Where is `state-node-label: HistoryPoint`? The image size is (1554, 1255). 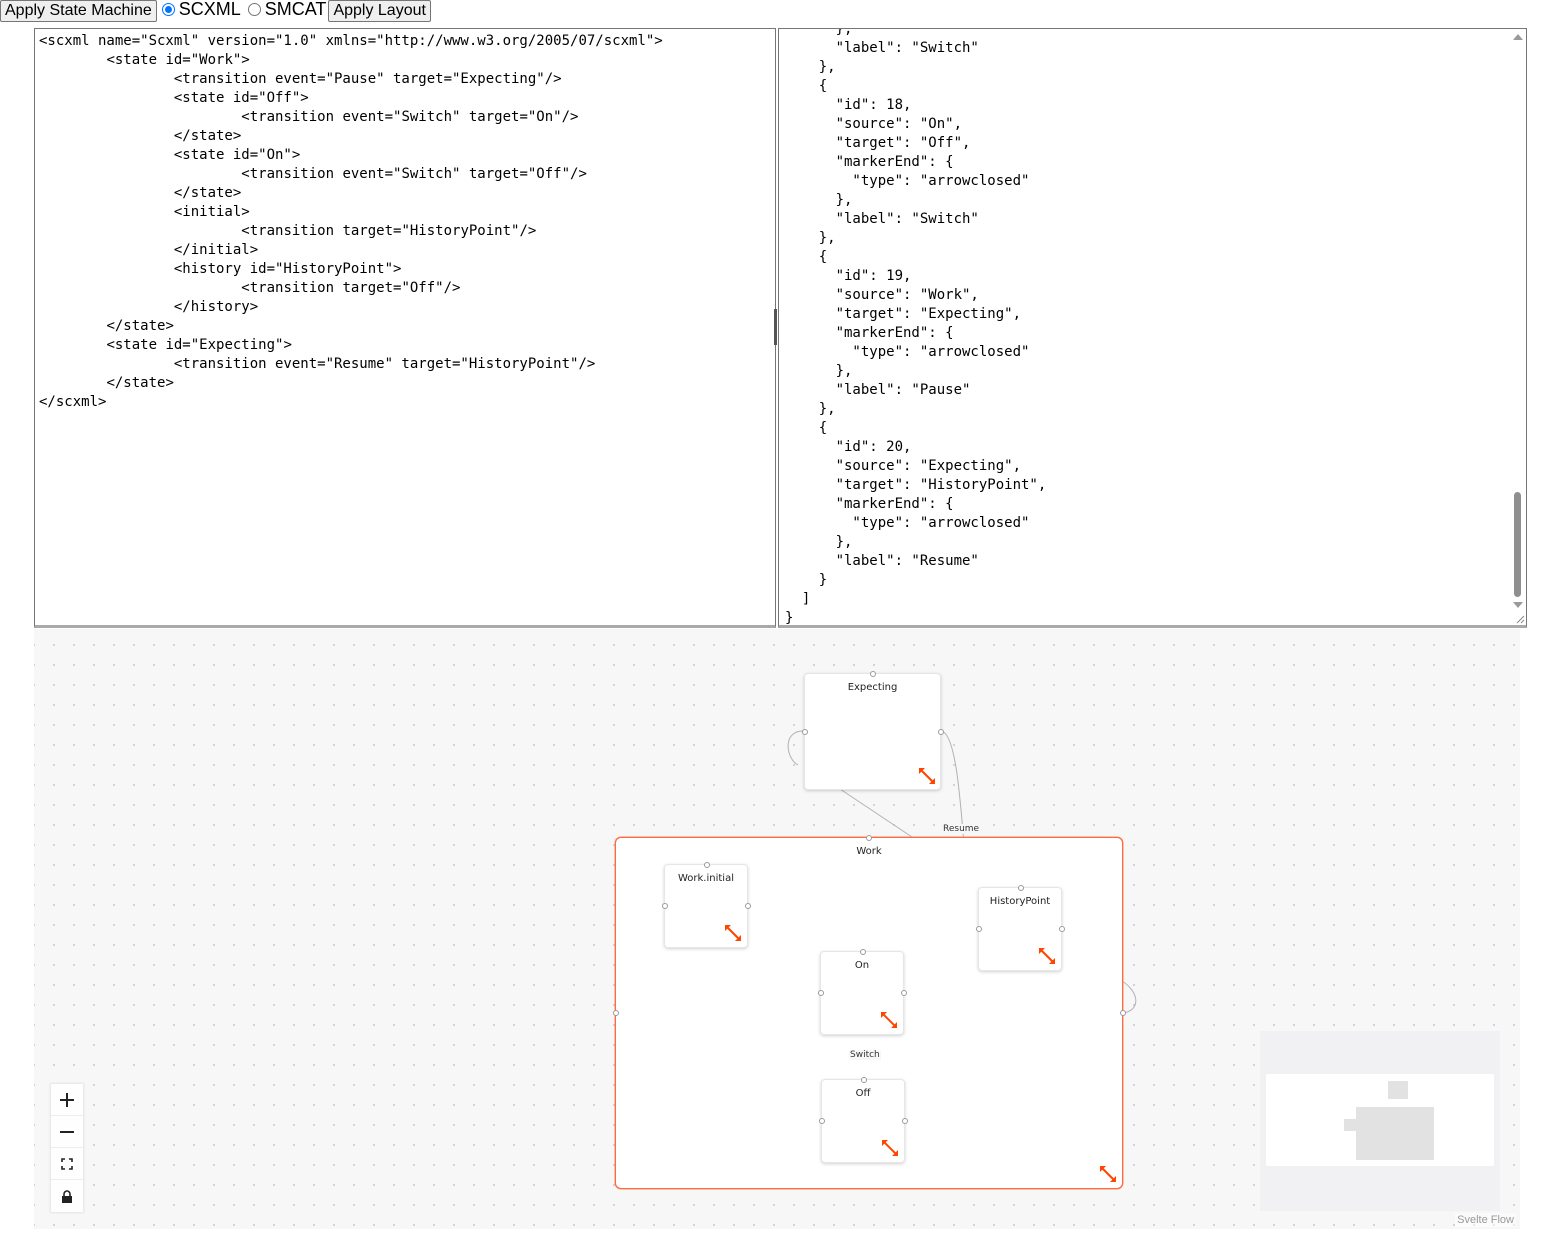
state-node-label: HistoryPoint is located at coordinates (1020, 901).